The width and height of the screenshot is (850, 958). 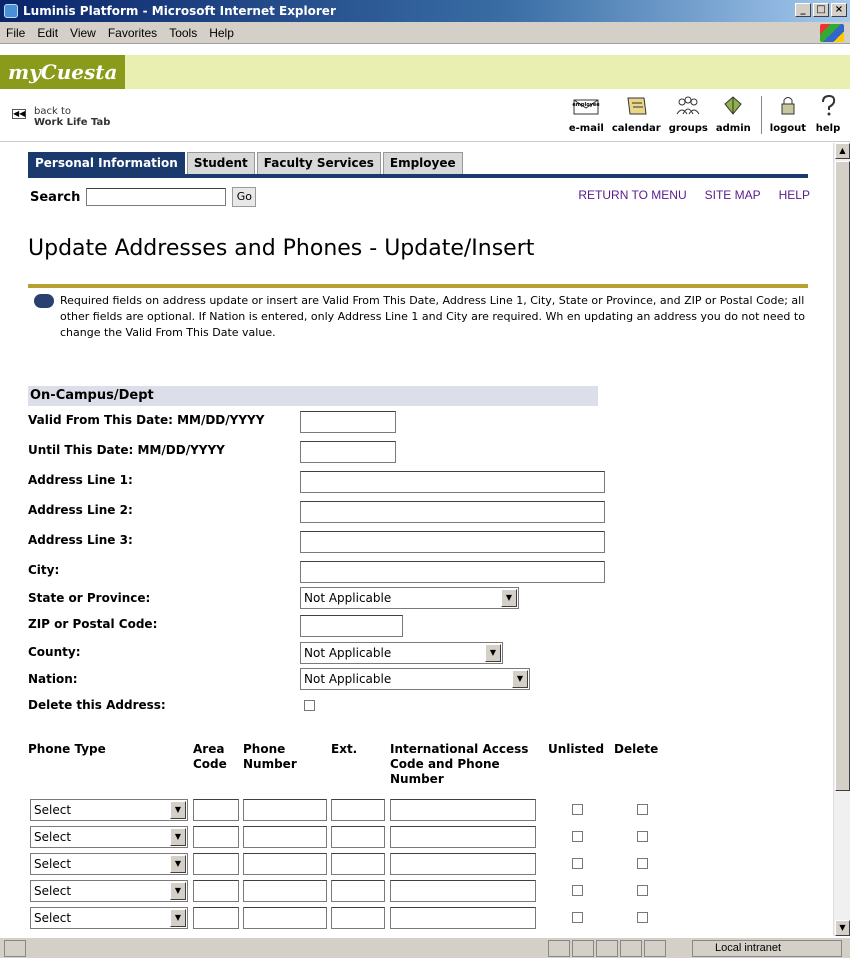 I want to click on logout-tool: logout, so click(x=788, y=114).